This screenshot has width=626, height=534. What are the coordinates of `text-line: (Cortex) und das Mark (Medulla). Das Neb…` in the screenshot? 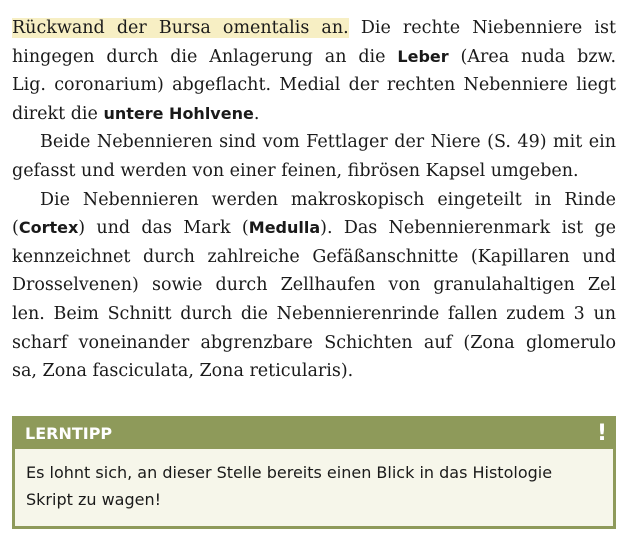 It's located at (314, 228).